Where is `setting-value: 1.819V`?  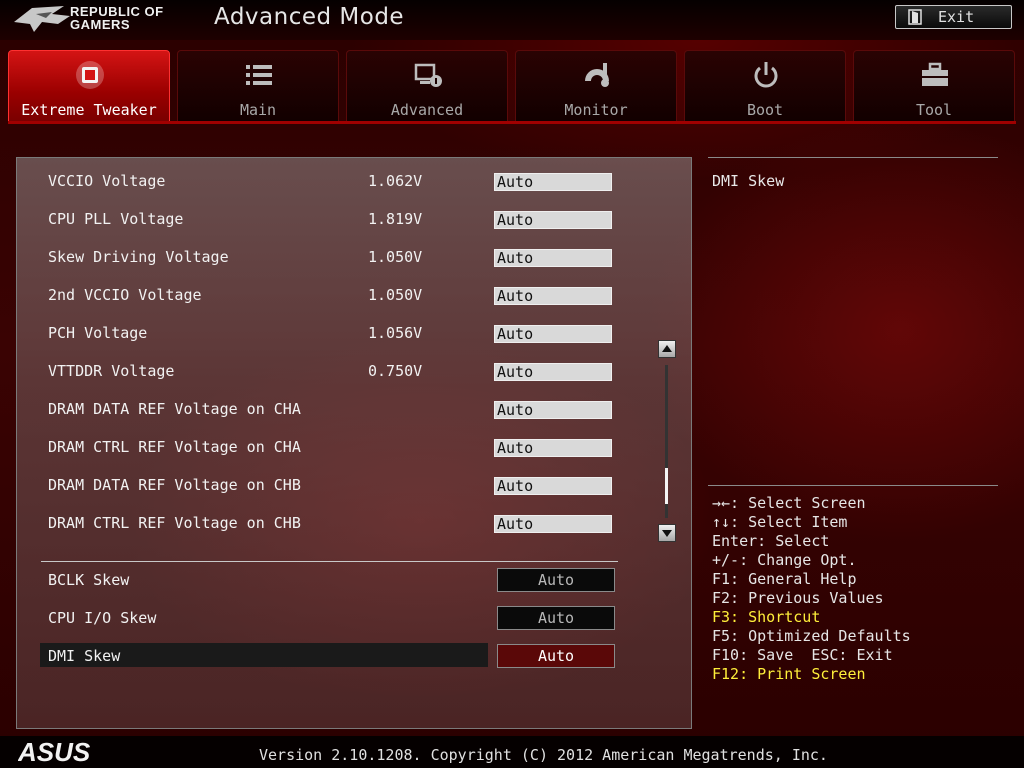
setting-value: 1.819V is located at coordinates (395, 219).